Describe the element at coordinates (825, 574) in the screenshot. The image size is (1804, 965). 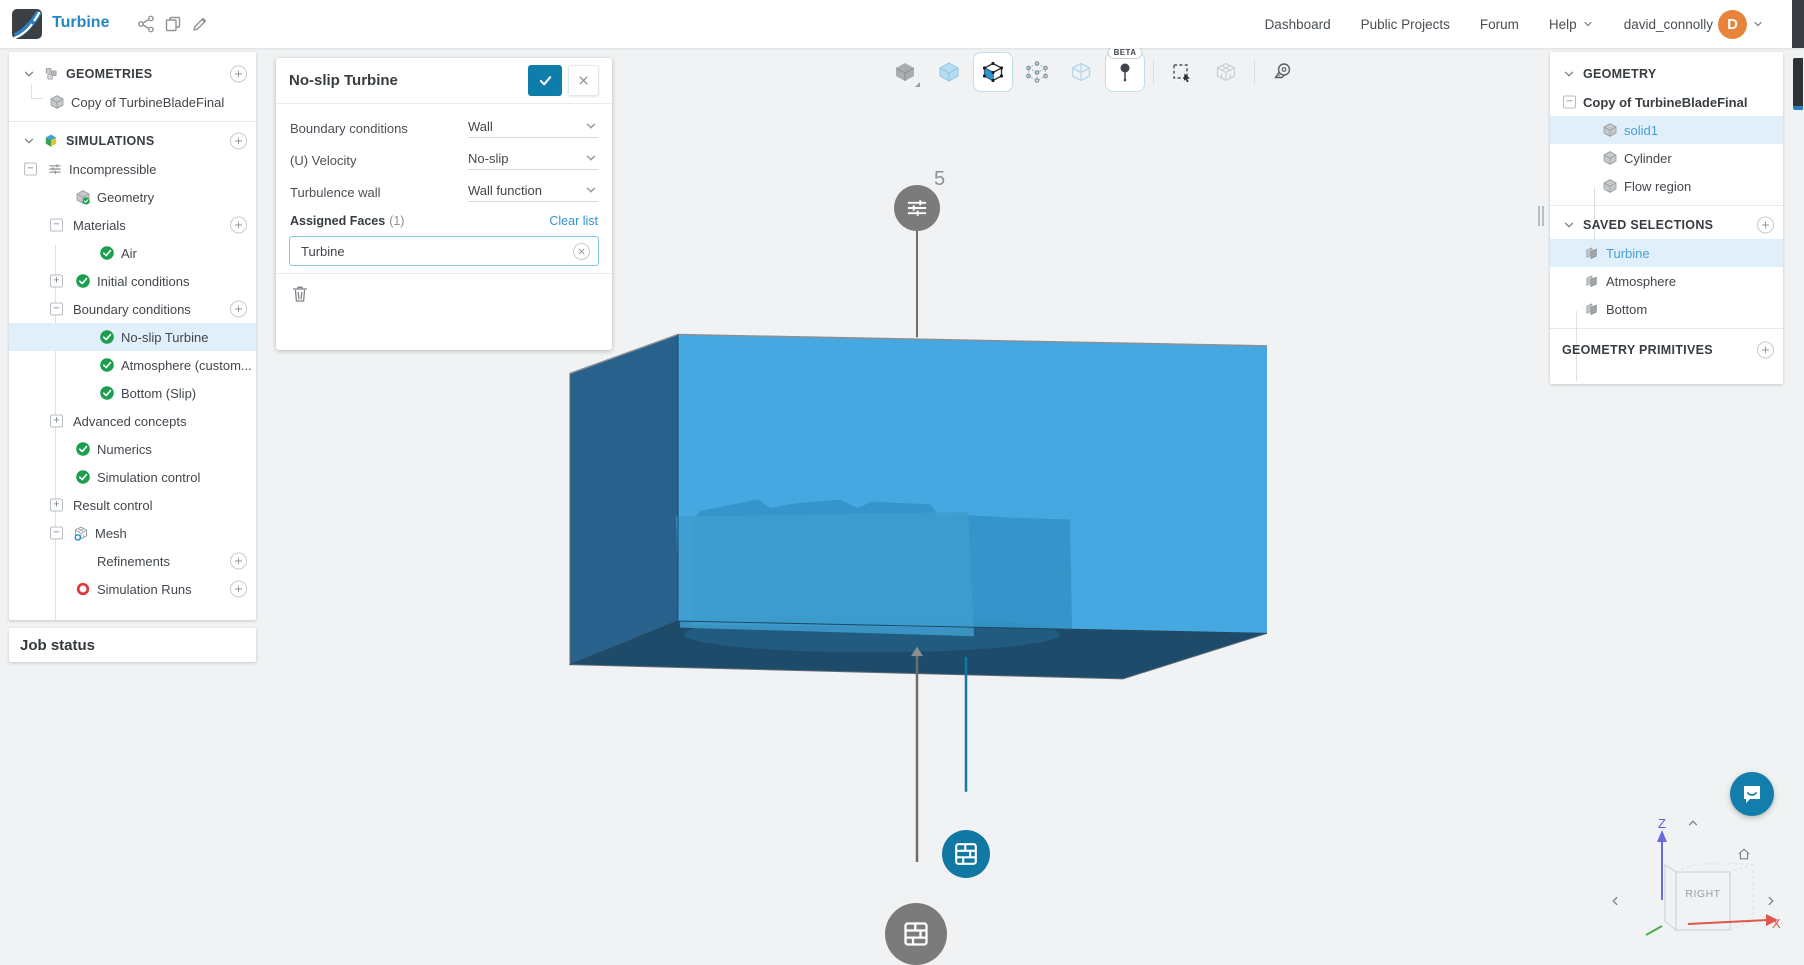
I see `cylinder-region-silhouette` at that location.